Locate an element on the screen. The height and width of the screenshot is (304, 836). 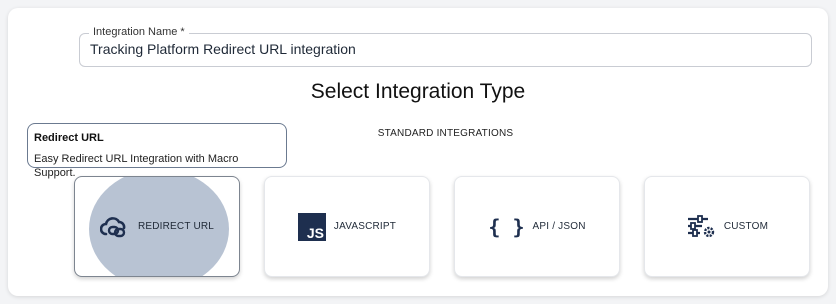
js-icon: JS is located at coordinates (311, 226).